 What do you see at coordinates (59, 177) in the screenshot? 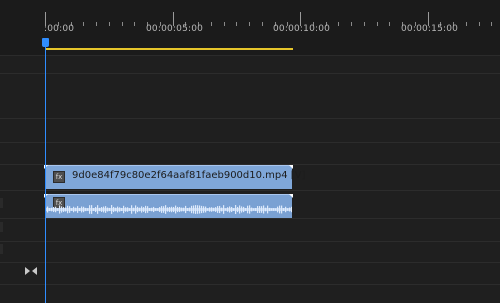
I see `fx-badge-icon: fx` at bounding box center [59, 177].